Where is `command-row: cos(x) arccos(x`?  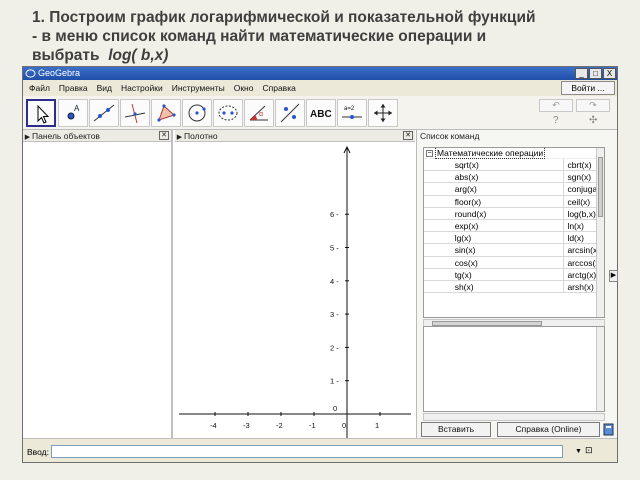 command-row: cos(x) arccos(x is located at coordinates (514, 262).